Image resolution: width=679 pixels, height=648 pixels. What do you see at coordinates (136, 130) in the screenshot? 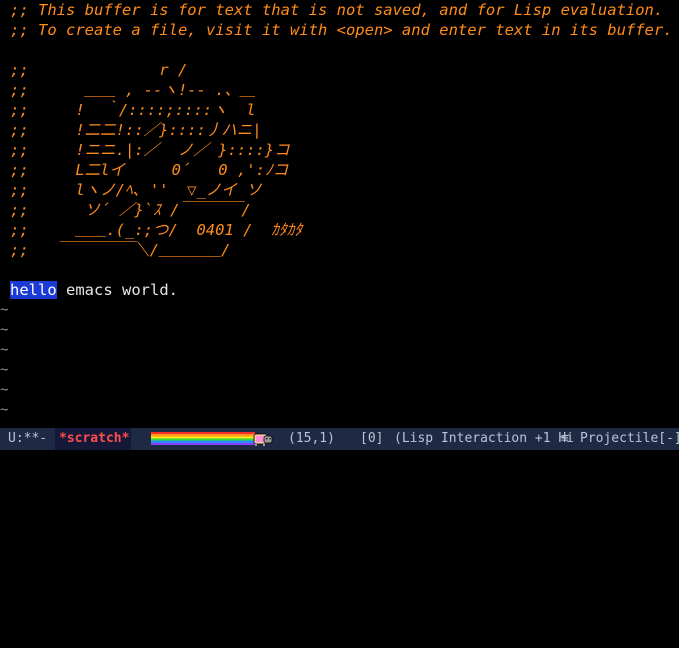
I see `ascii-art-line: ;; !二二!::／}::::丿ハニ|` at bounding box center [136, 130].